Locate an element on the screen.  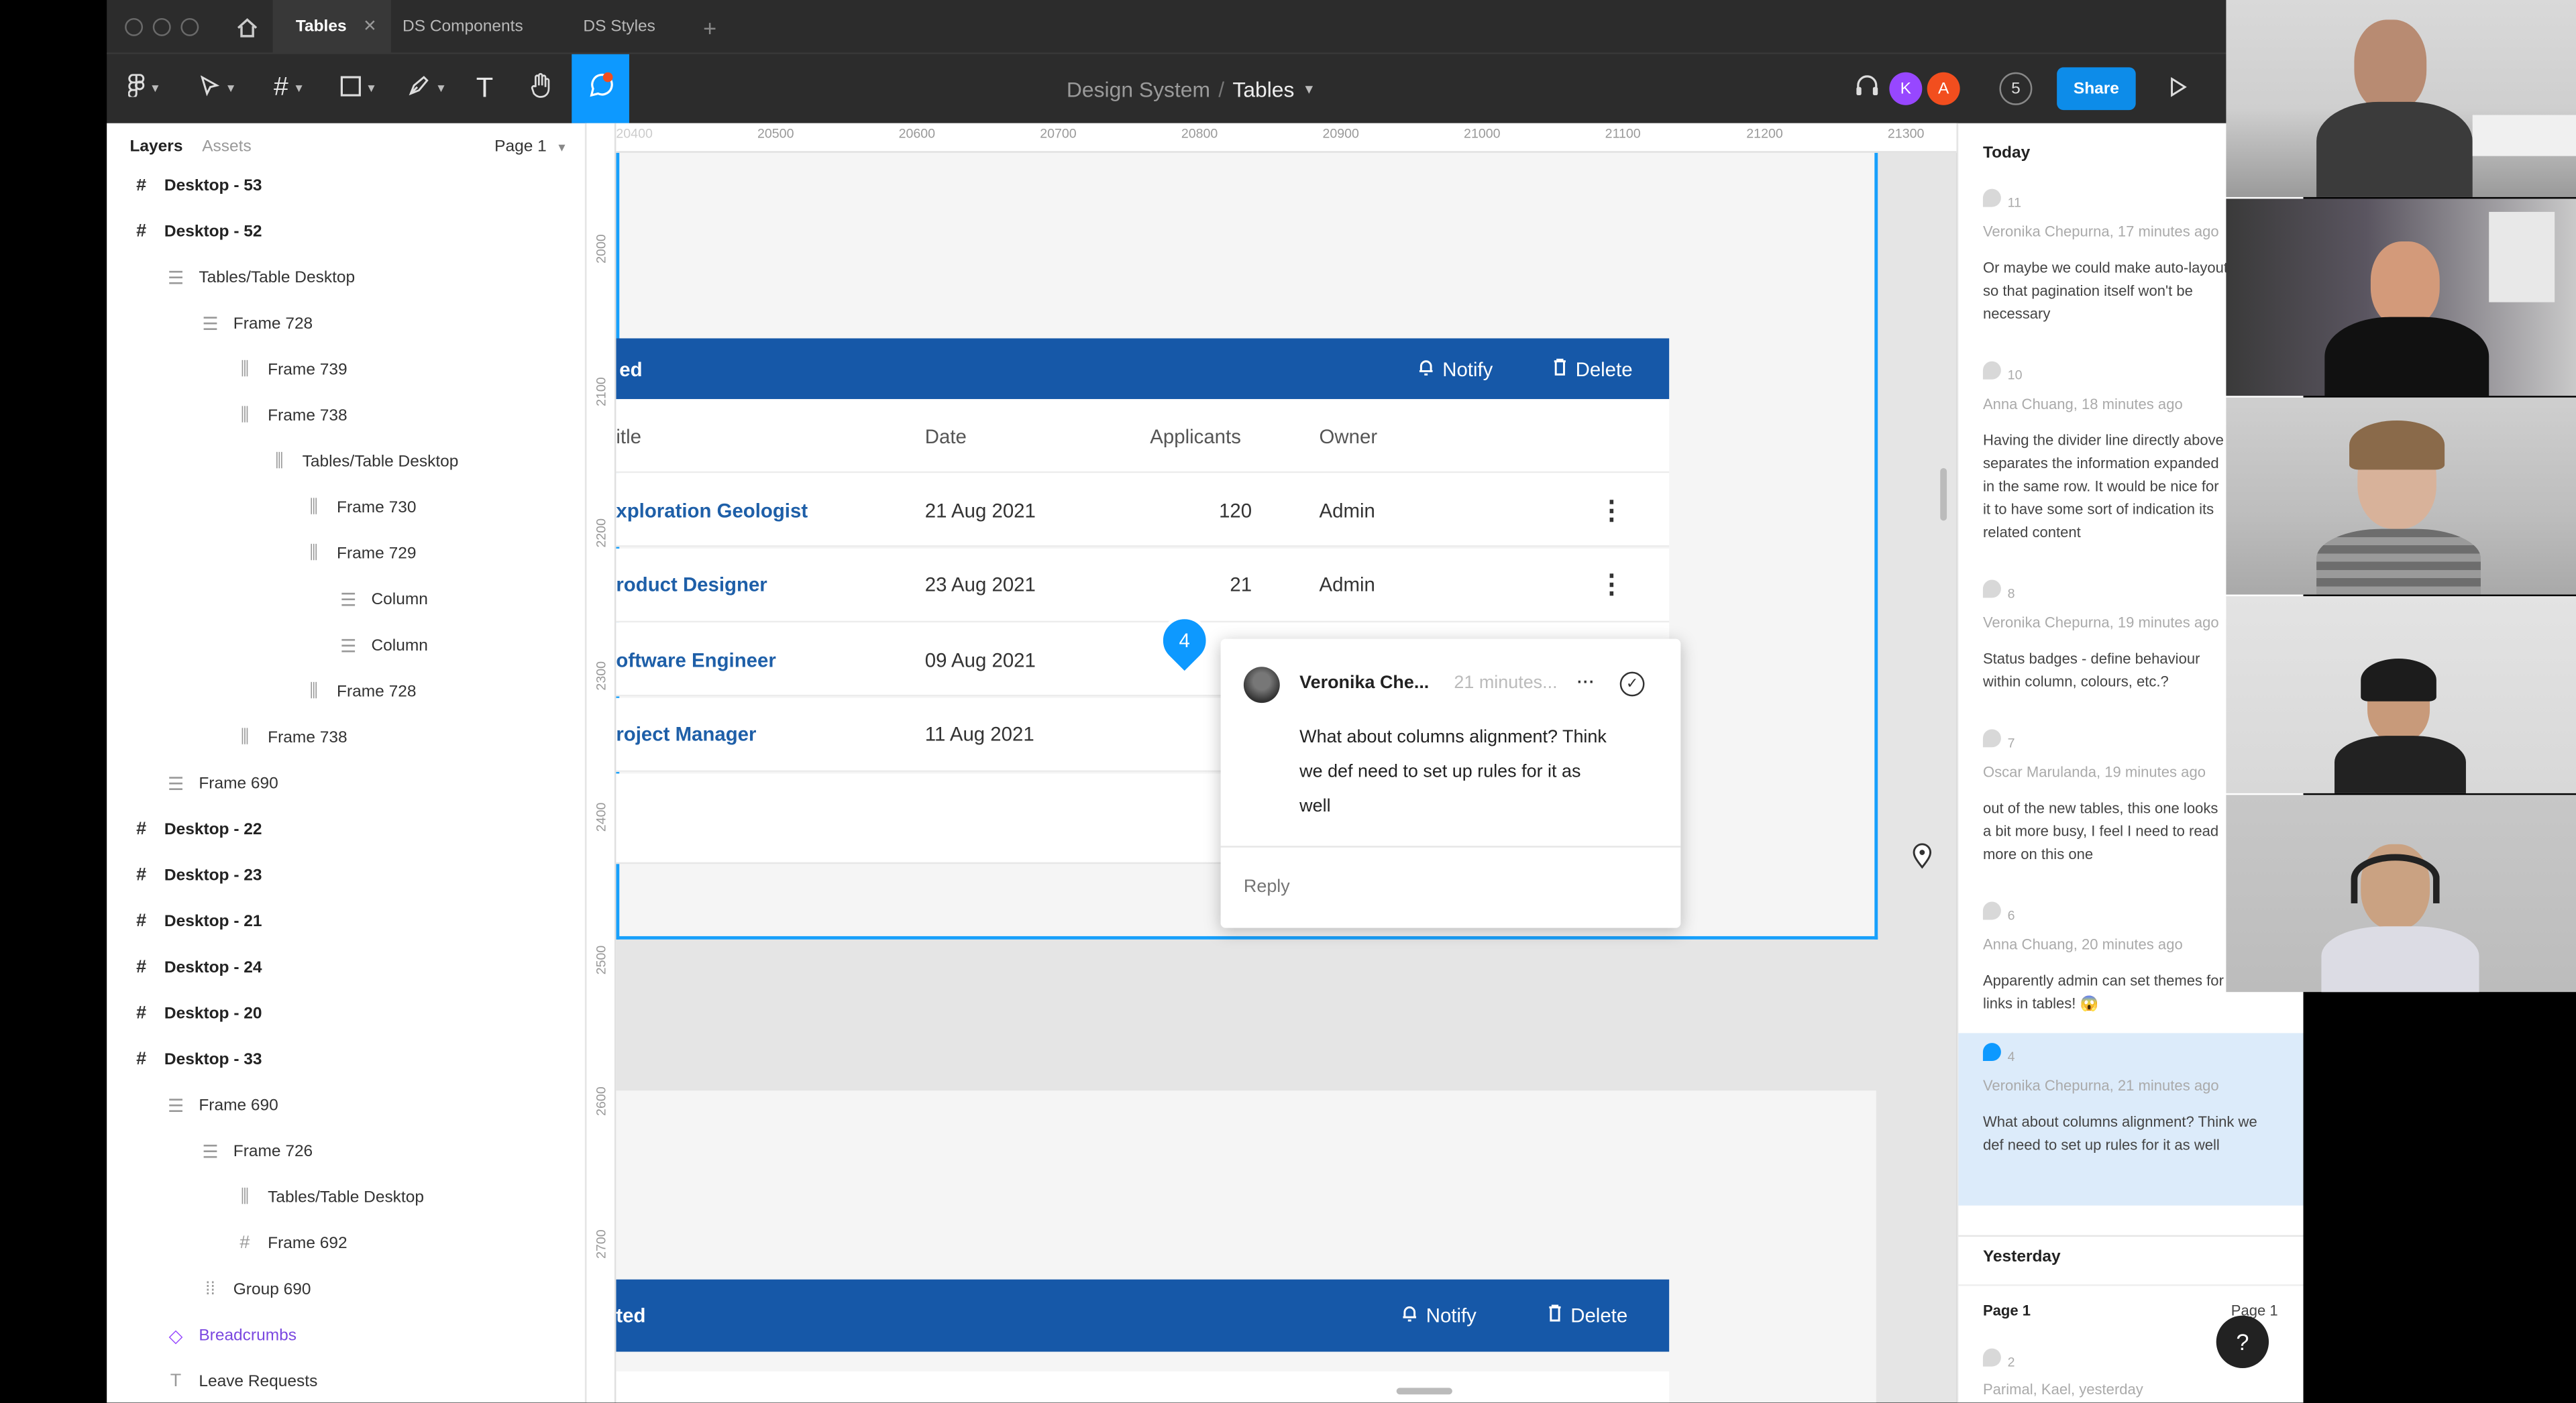
layers-tab: Layers is located at coordinates (155, 147).